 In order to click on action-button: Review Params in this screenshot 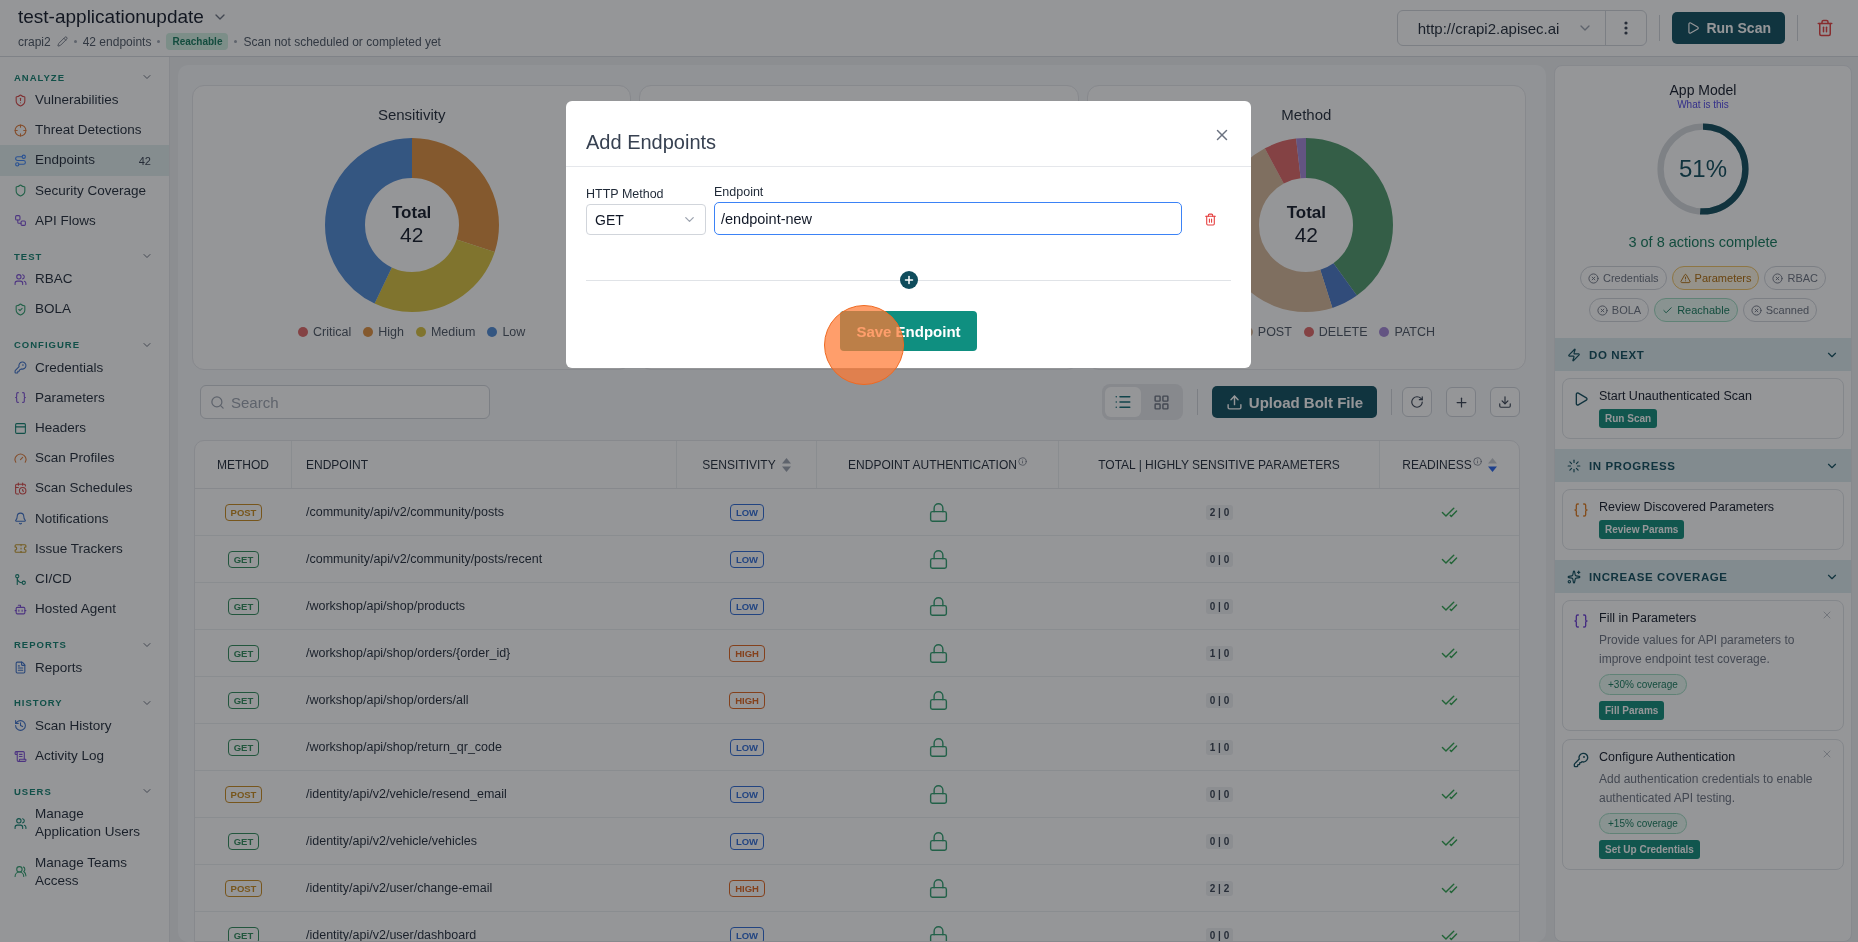, I will do `click(1642, 529)`.